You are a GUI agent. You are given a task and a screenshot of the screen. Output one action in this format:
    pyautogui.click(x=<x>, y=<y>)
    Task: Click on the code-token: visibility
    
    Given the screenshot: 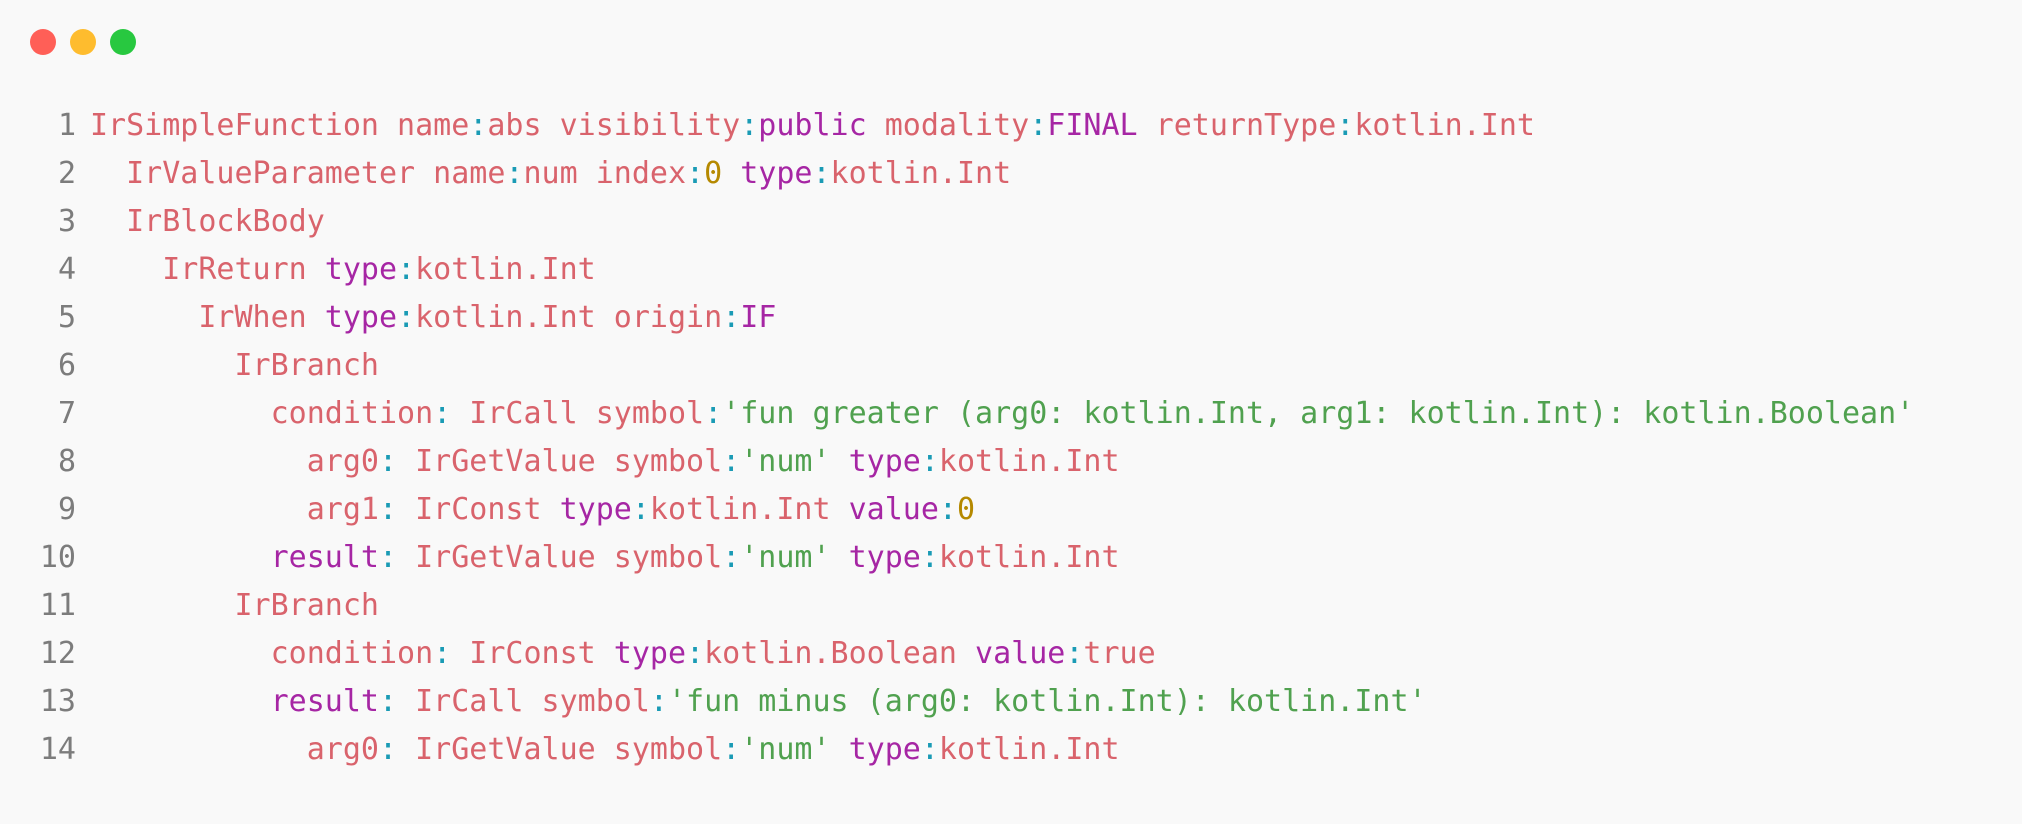 What is the action you would take?
    pyautogui.click(x=641, y=125)
    